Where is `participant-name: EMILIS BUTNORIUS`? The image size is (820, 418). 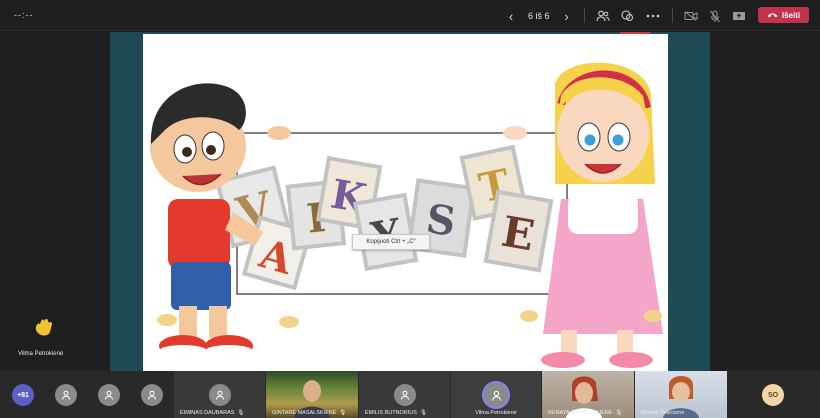
participant-name: EMILIS BUTNORIUS is located at coordinates (391, 413).